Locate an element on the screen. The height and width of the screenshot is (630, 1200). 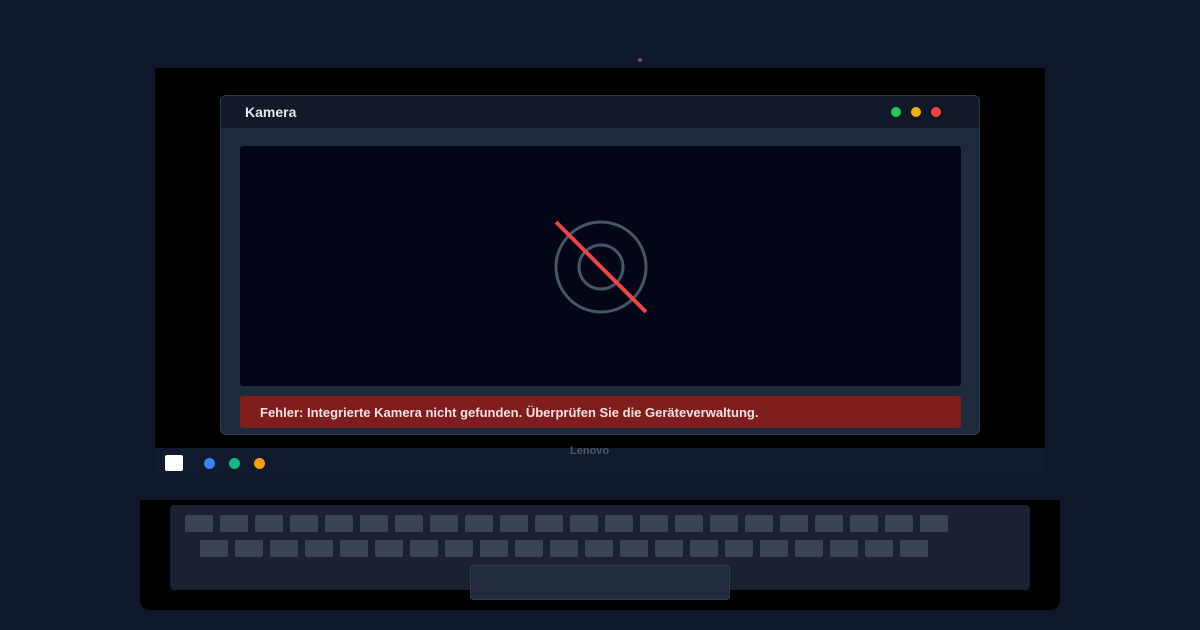
webcam-lens-icon is located at coordinates (640, 60).